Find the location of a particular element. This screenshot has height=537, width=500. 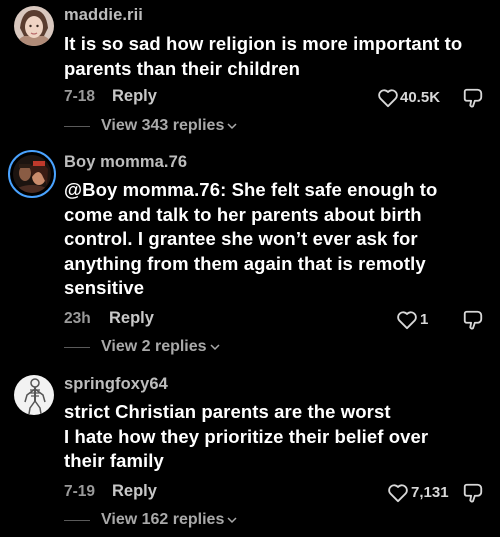

comment-text-line: sensitive is located at coordinates (104, 287).